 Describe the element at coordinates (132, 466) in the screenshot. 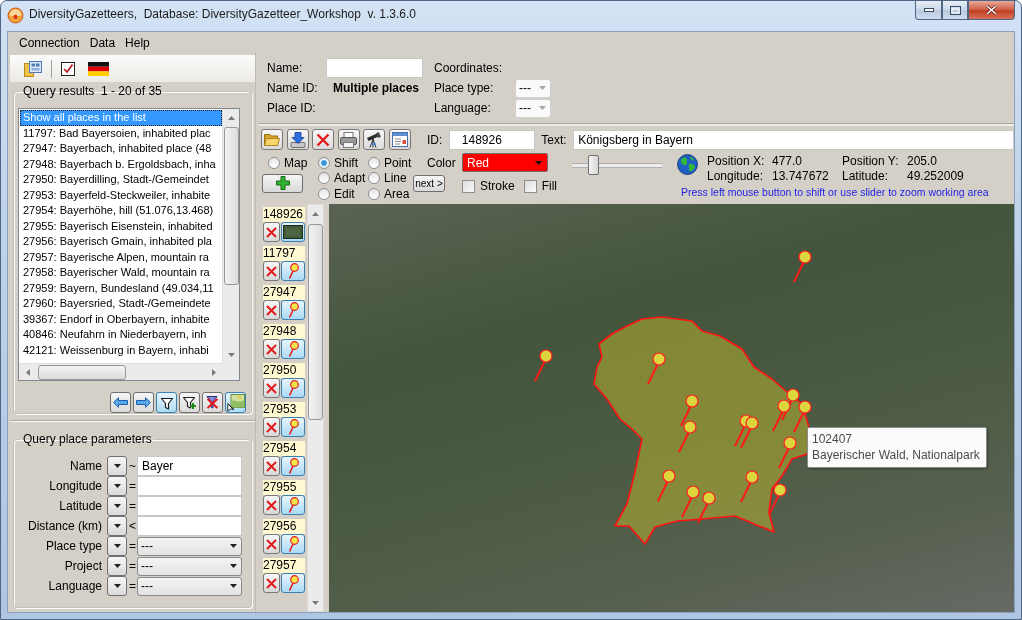

I see `operator-symbol: ~` at that location.